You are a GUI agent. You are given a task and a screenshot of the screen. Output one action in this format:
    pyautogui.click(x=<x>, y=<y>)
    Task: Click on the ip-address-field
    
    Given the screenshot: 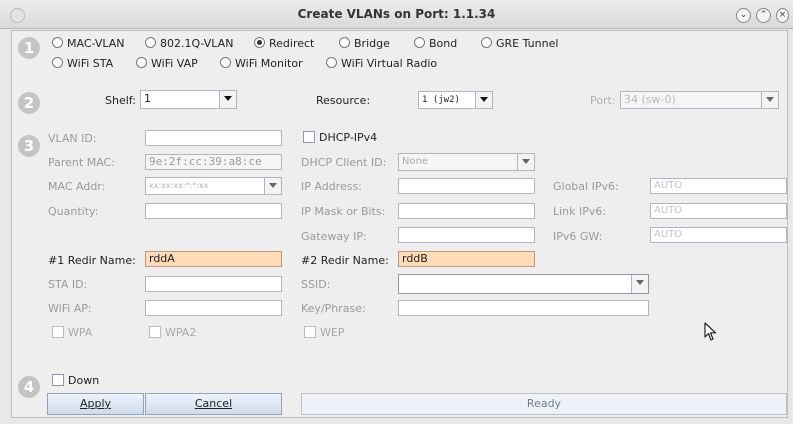 What is the action you would take?
    pyautogui.click(x=466, y=186)
    